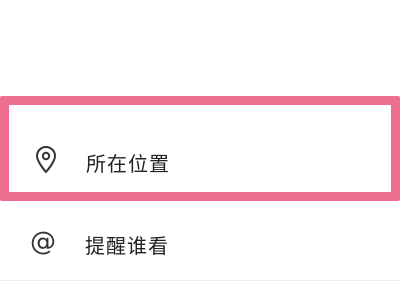 This screenshot has height=300, width=400. I want to click on at-icon: @, so click(43, 242).